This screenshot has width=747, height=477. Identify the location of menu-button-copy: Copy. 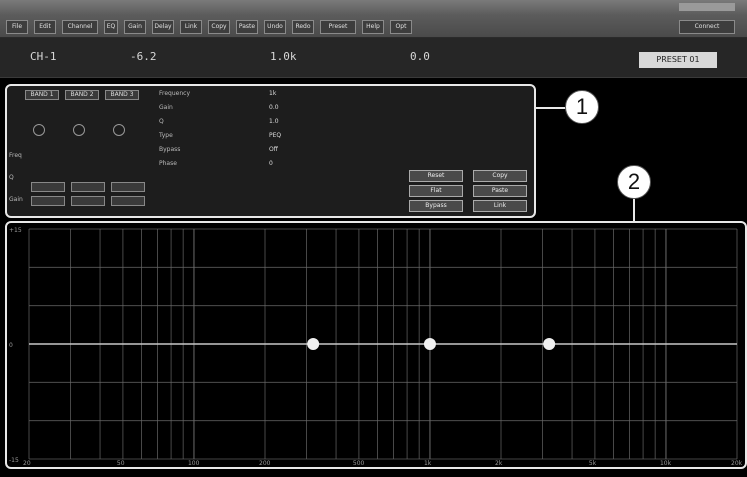
(219, 27).